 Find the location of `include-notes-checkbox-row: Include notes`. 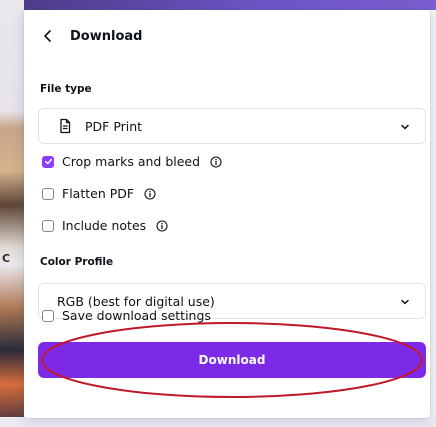

include-notes-checkbox-row: Include notes is located at coordinates (105, 225).